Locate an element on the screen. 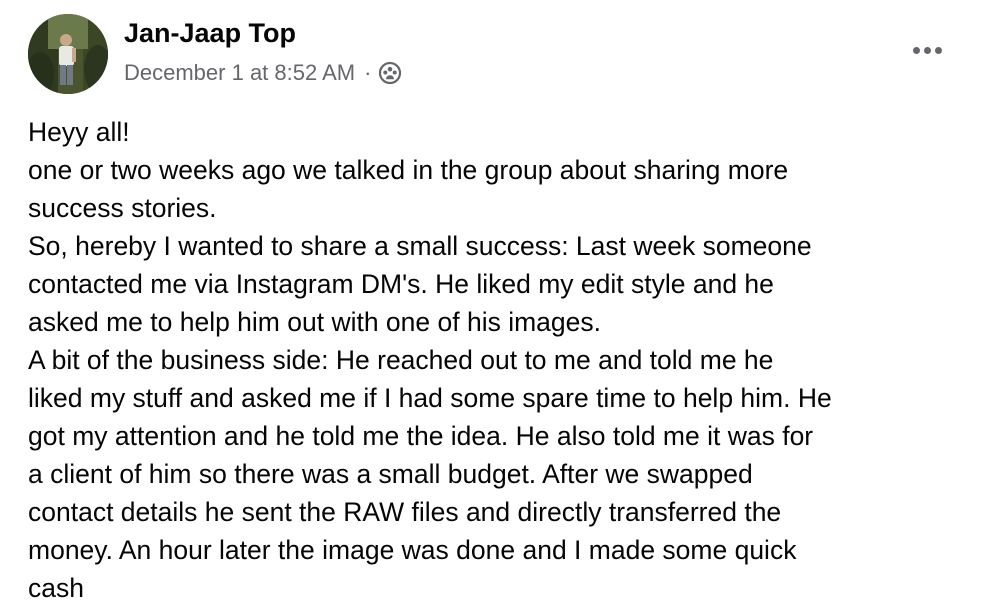 Image resolution: width=992 pixels, height=608 pixels. author-avatar is located at coordinates (68, 54).